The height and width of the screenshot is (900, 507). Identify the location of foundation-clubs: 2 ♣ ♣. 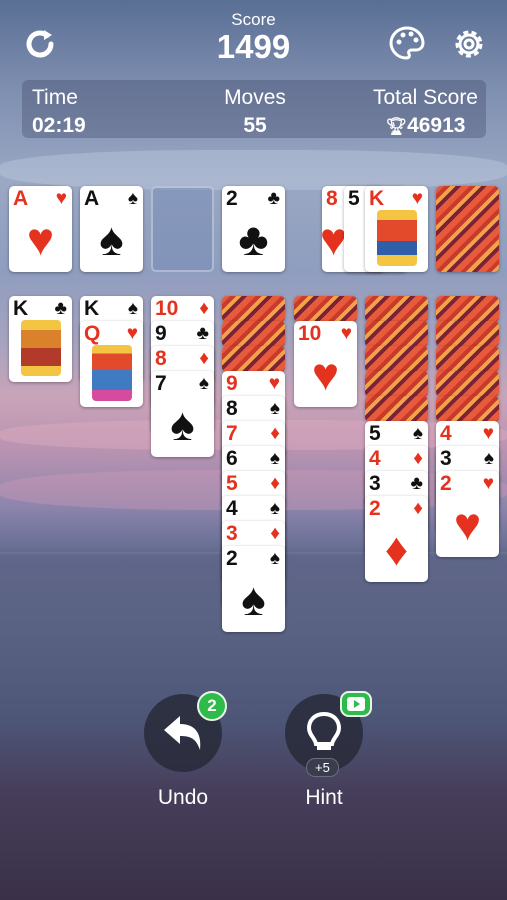
(253, 229).